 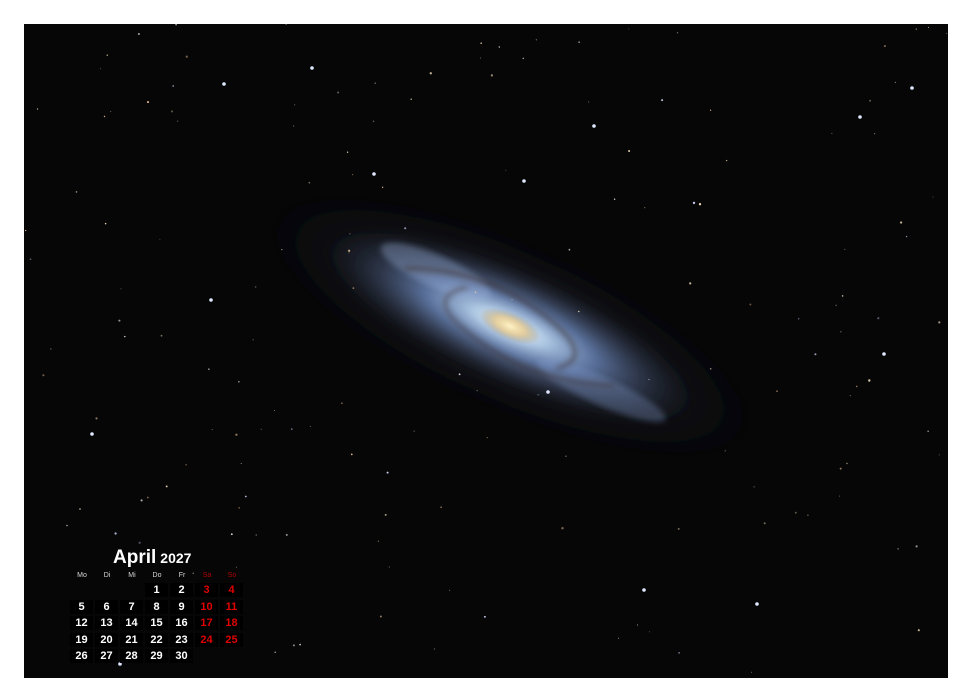 I want to click on day-cell: 20, so click(x=106, y=639).